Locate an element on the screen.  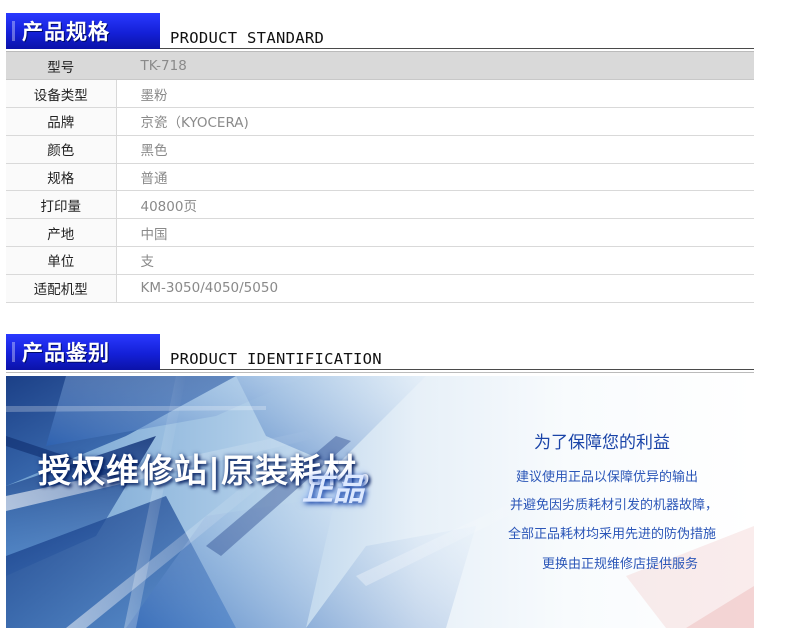
spec-label: 产地 is located at coordinates (61, 233).